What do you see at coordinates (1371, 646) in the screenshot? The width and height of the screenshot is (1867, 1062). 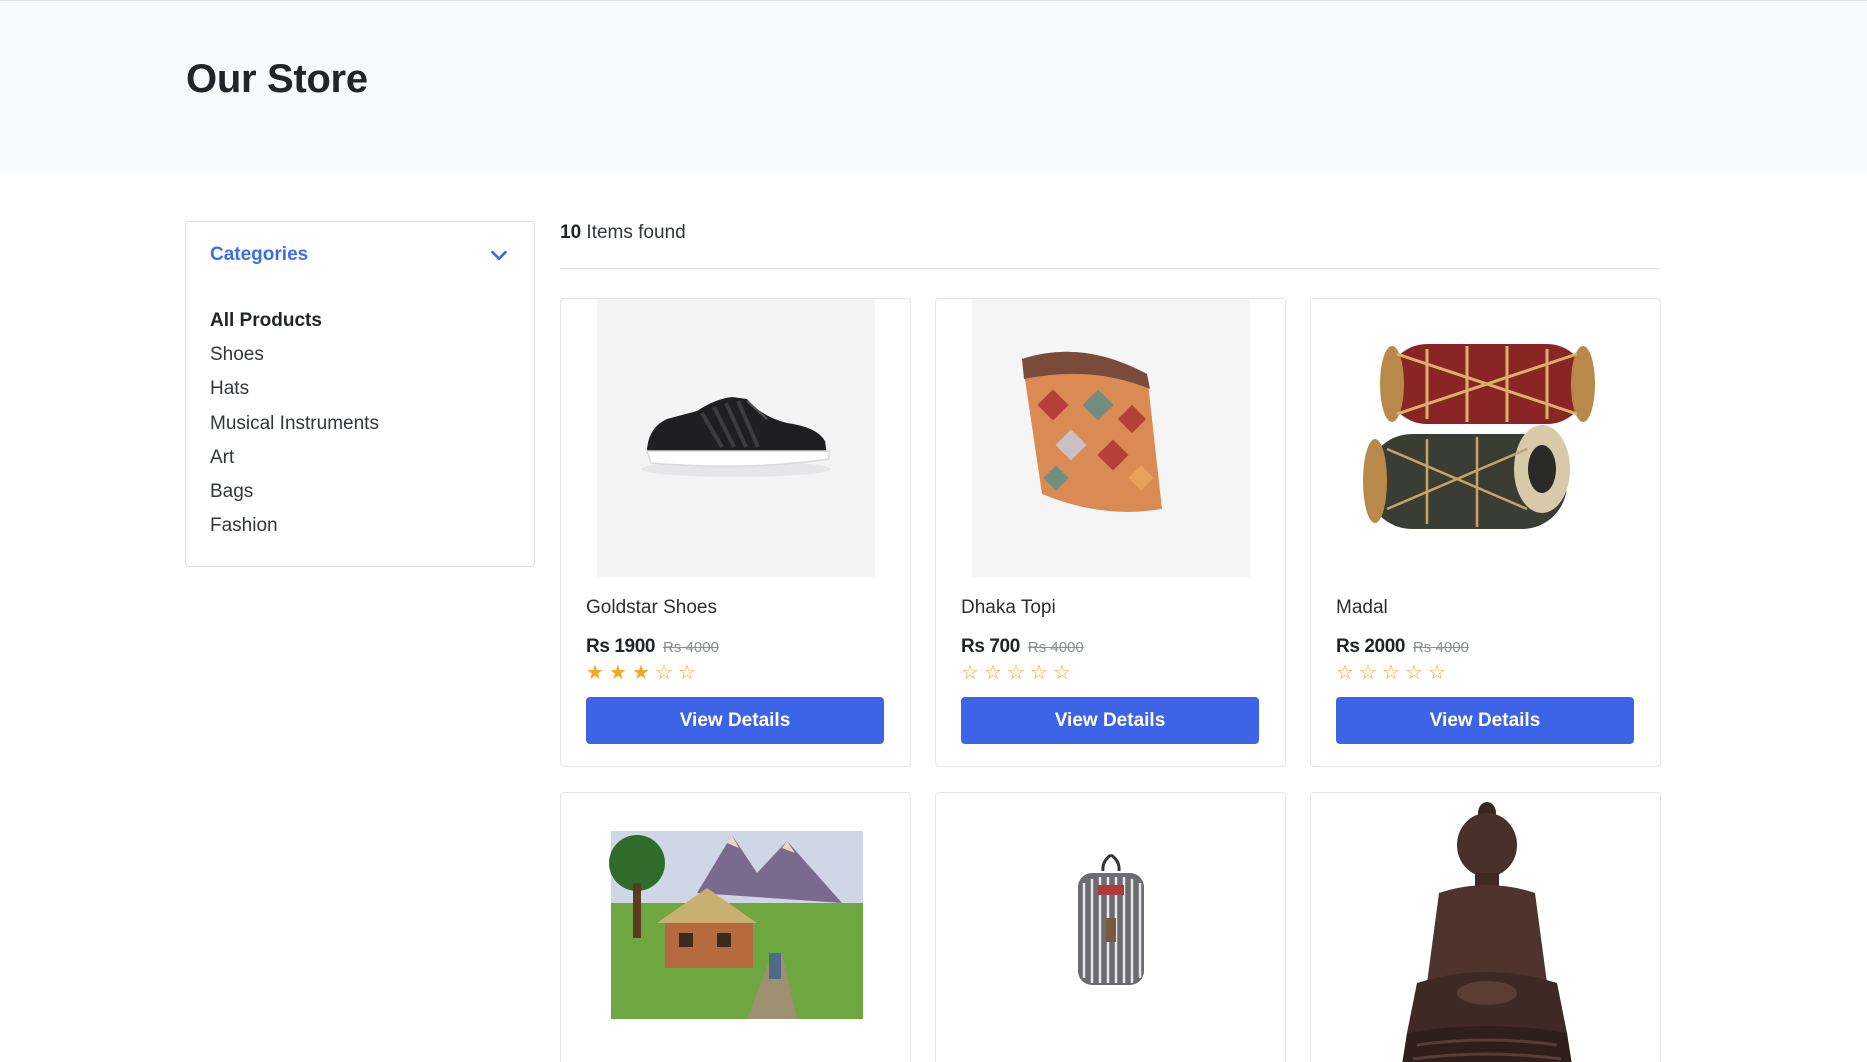 I see `product-price: Rs 2000` at bounding box center [1371, 646].